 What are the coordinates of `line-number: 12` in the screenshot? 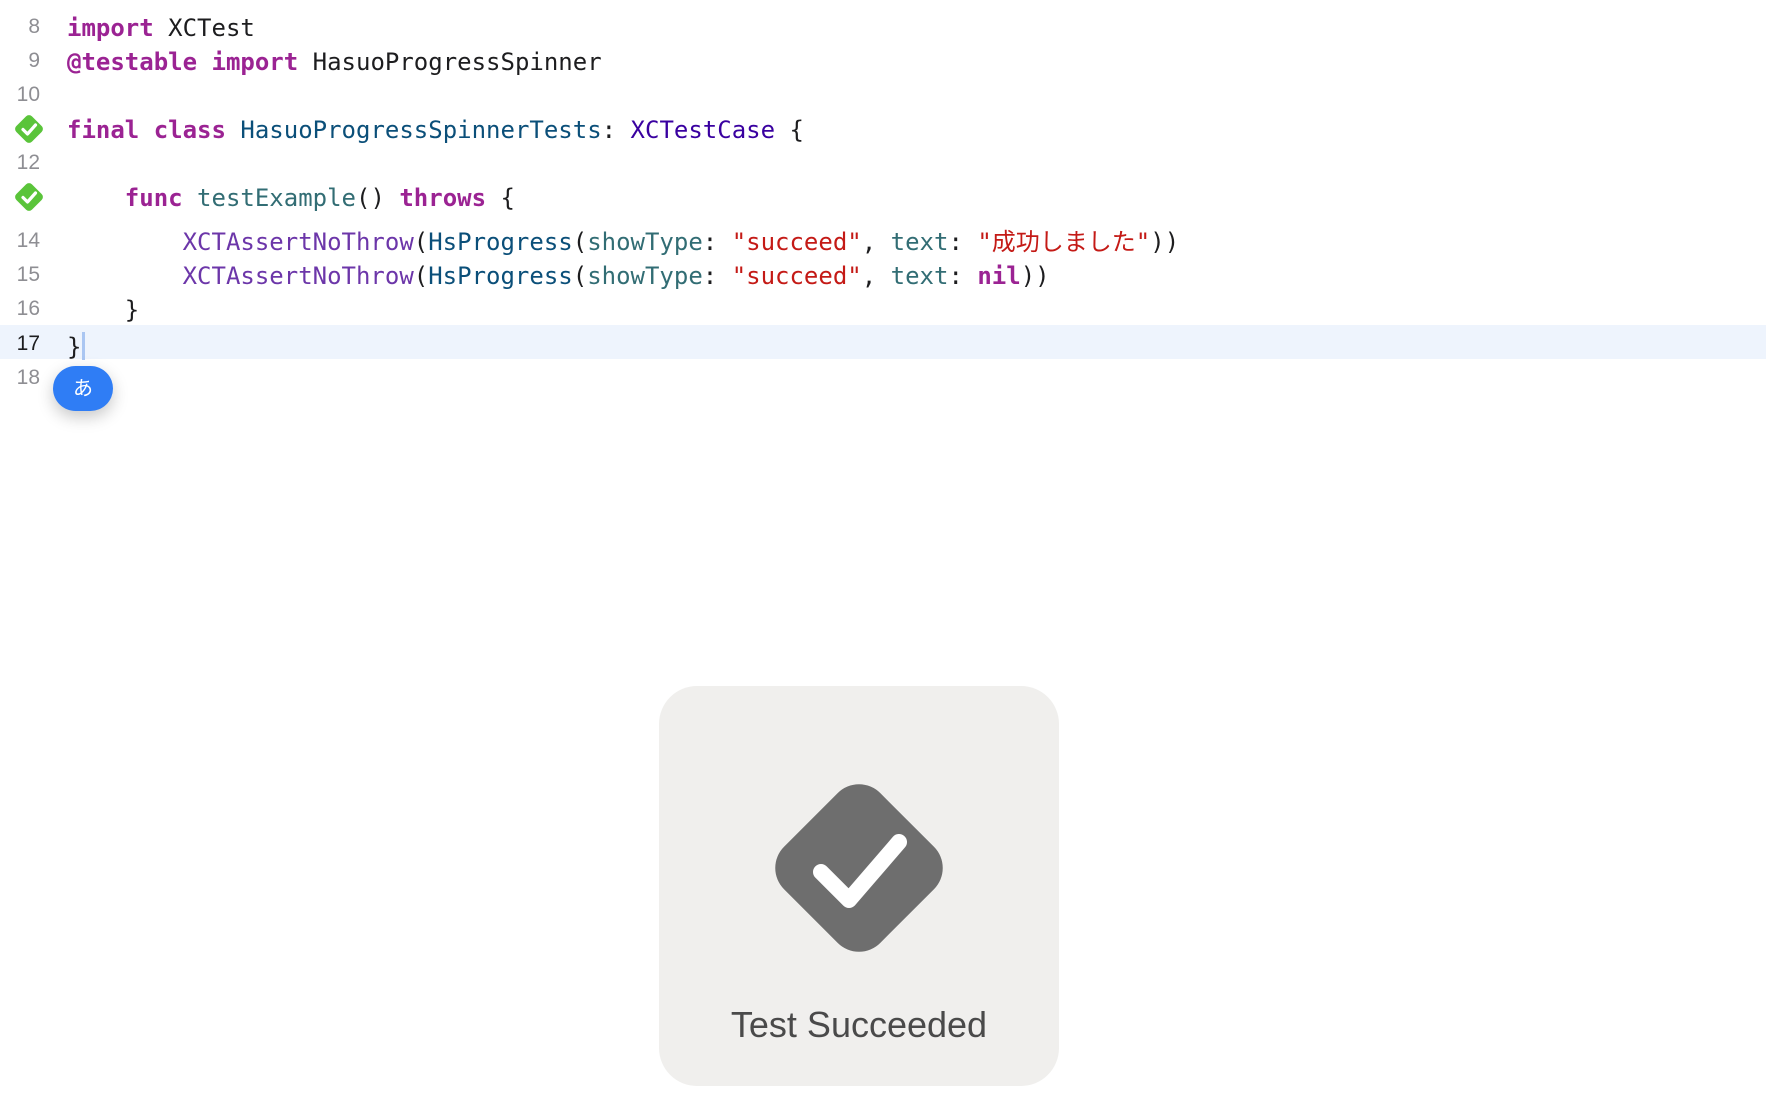 It's located at (28, 162).